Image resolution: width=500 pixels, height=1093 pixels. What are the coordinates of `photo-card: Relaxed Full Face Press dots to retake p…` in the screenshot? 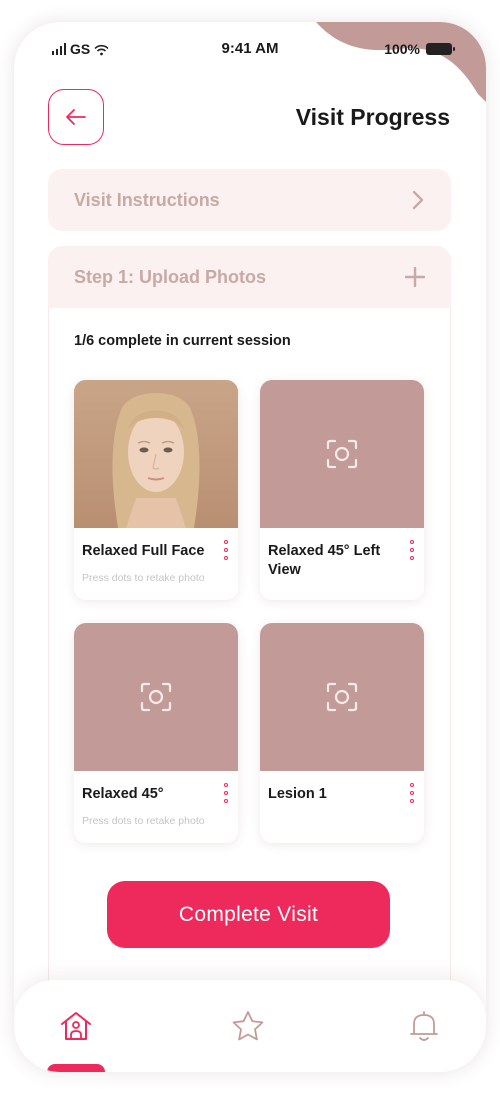 It's located at (156, 490).